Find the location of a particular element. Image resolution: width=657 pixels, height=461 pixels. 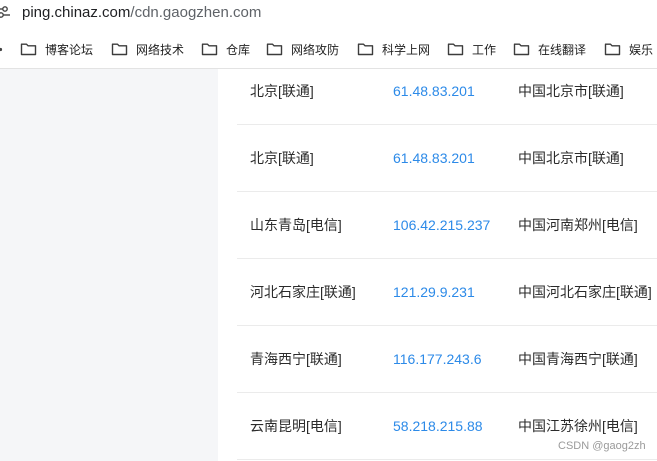

bookmark-item: 网络技术 is located at coordinates (147, 49).